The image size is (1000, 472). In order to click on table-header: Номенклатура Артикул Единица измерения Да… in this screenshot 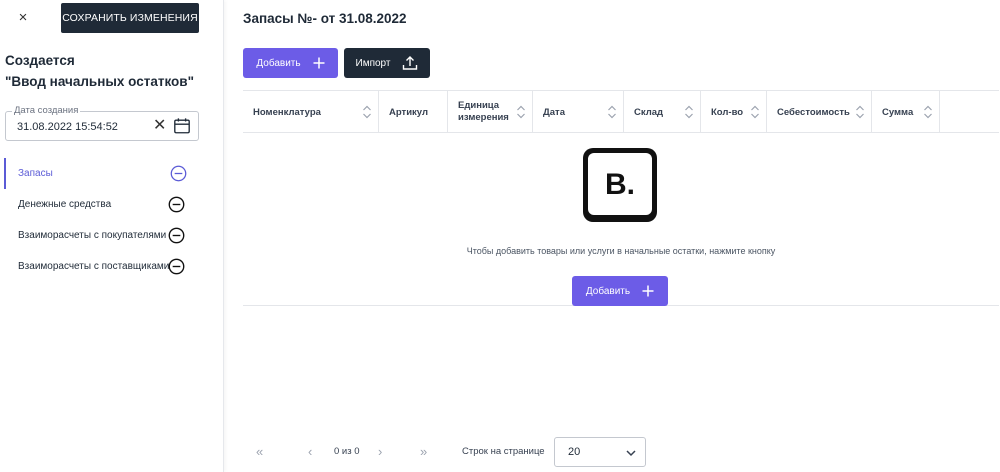, I will do `click(621, 112)`.